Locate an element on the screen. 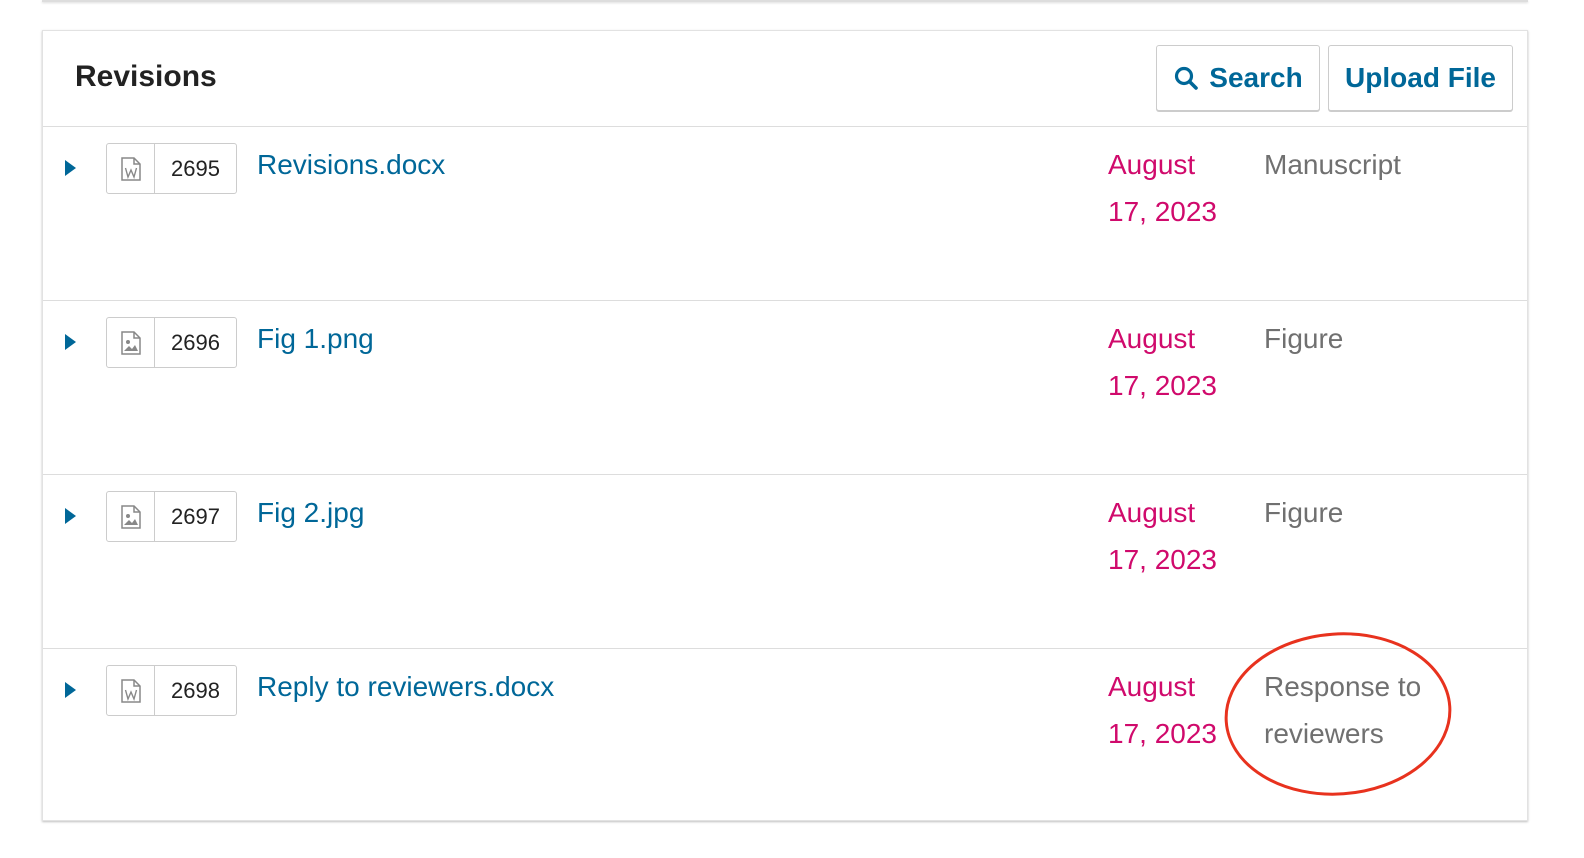 This screenshot has height=858, width=1584. file-id: 2696 is located at coordinates (195, 342).